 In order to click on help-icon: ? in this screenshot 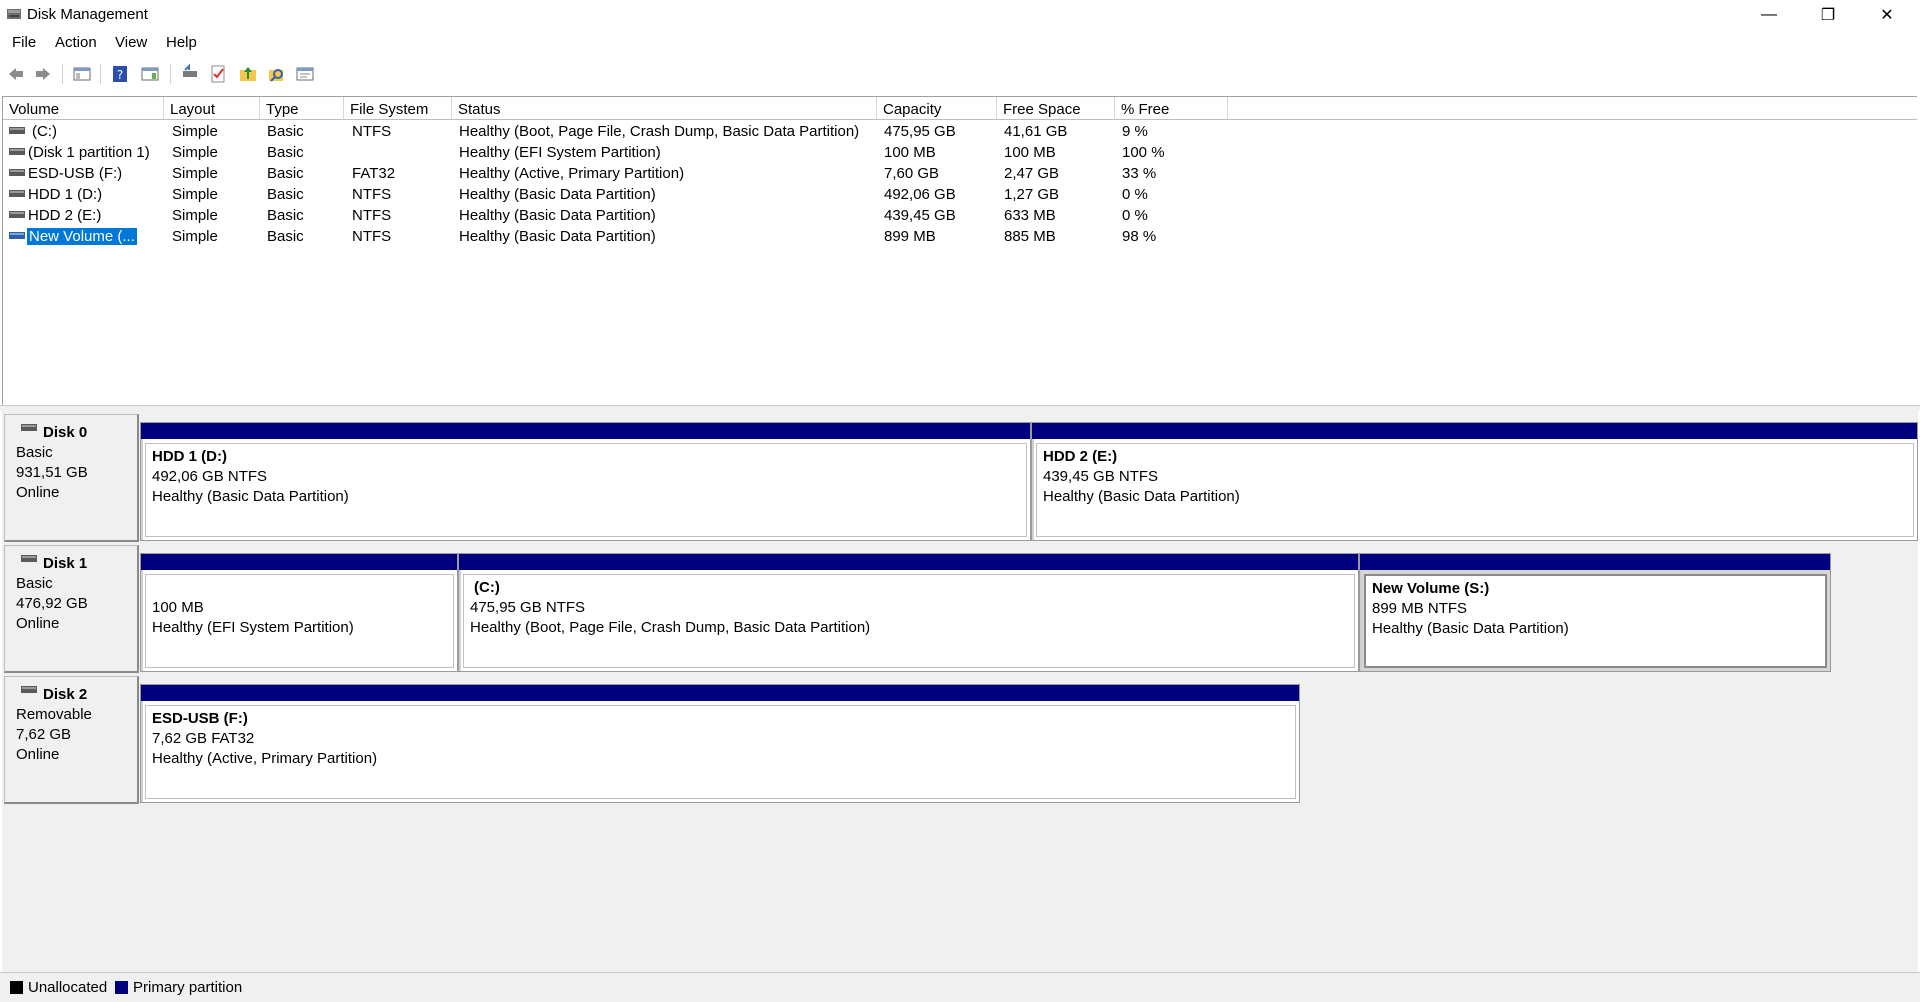, I will do `click(120, 74)`.